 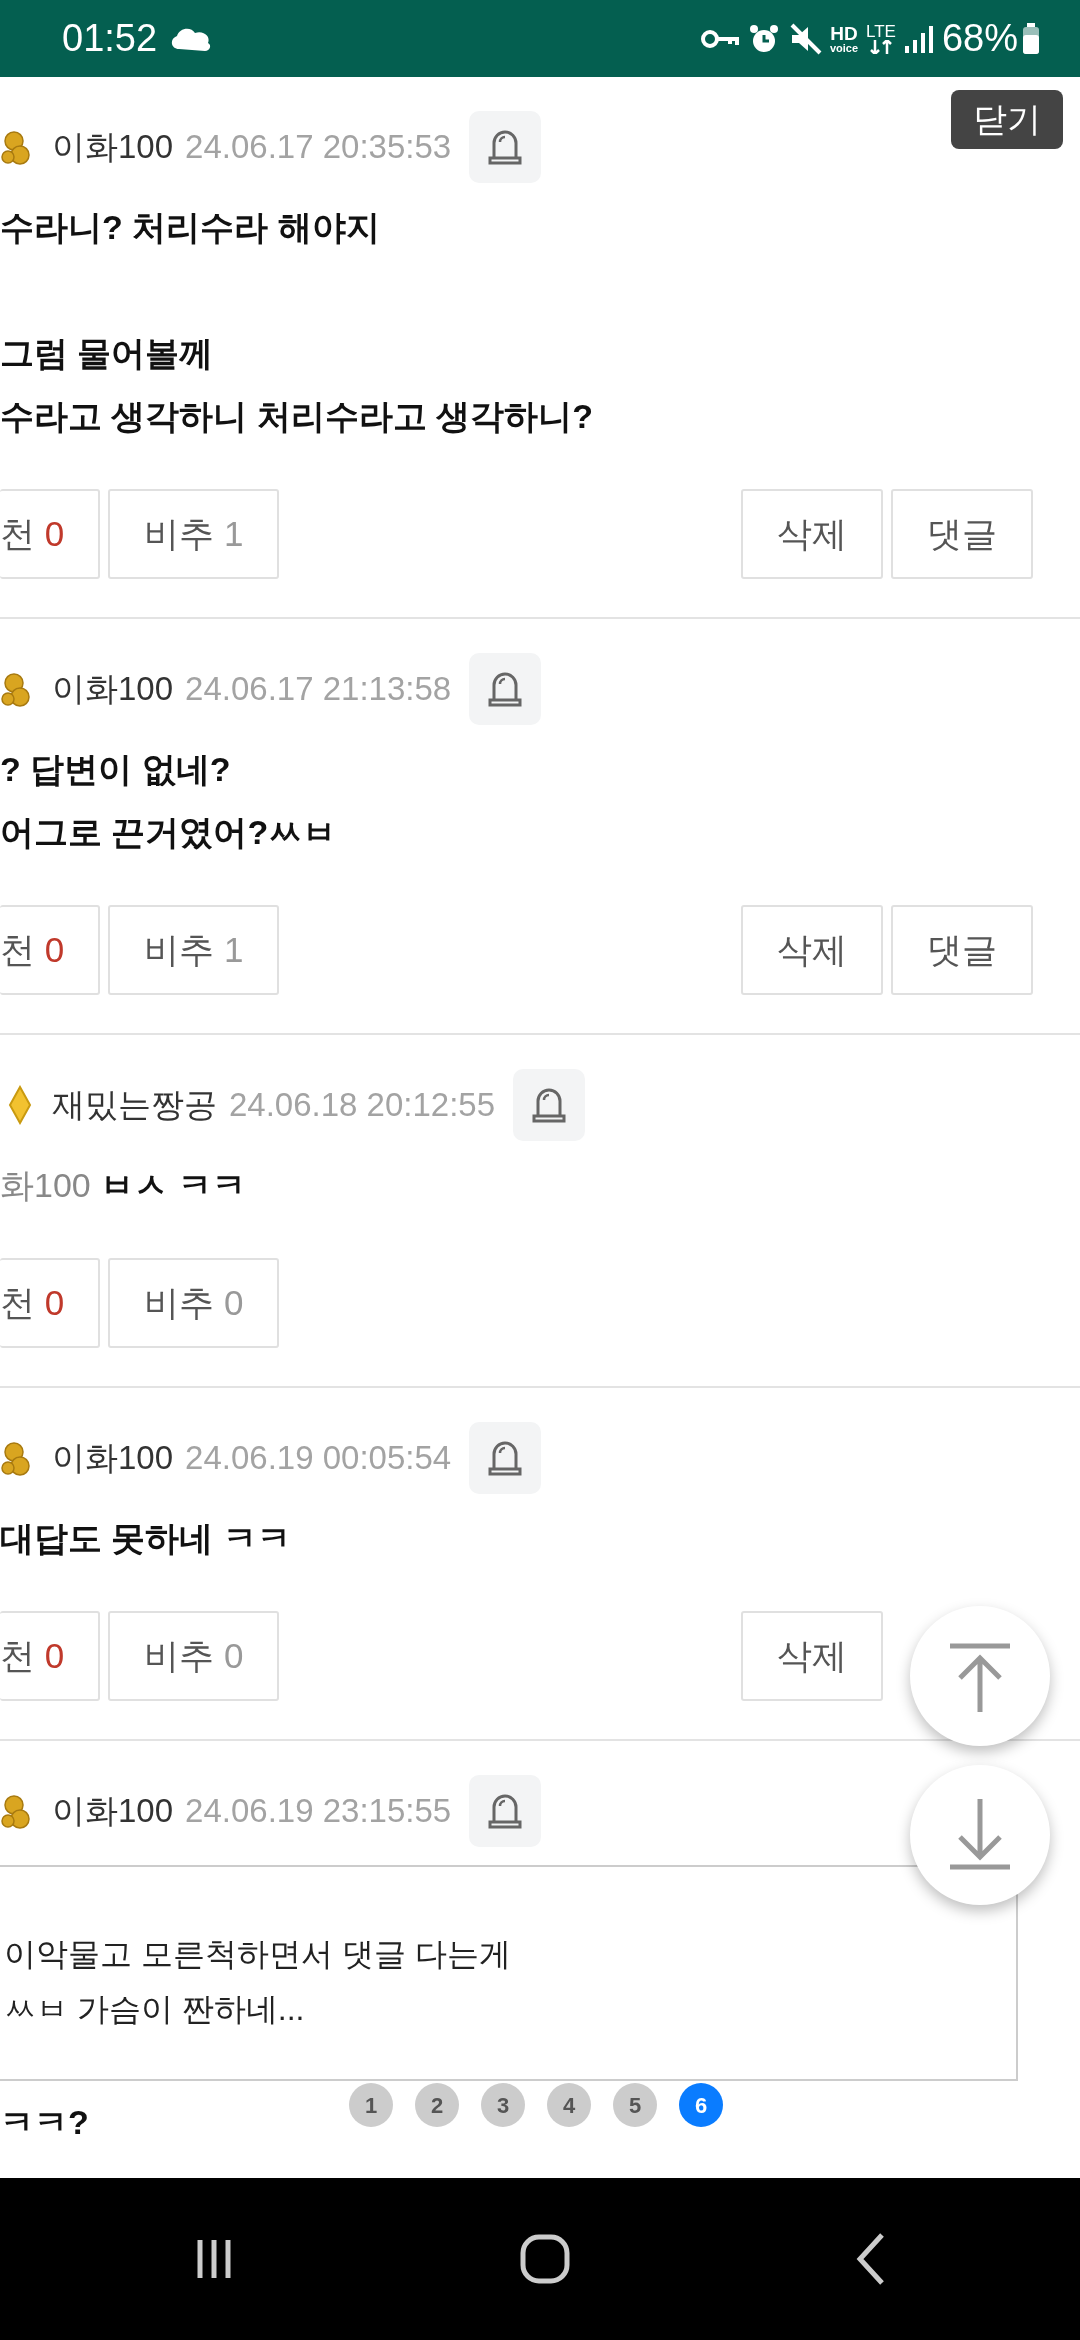 What do you see at coordinates (318, 1811) in the screenshot?
I see `comment-date: 24.06.19 23:15:55` at bounding box center [318, 1811].